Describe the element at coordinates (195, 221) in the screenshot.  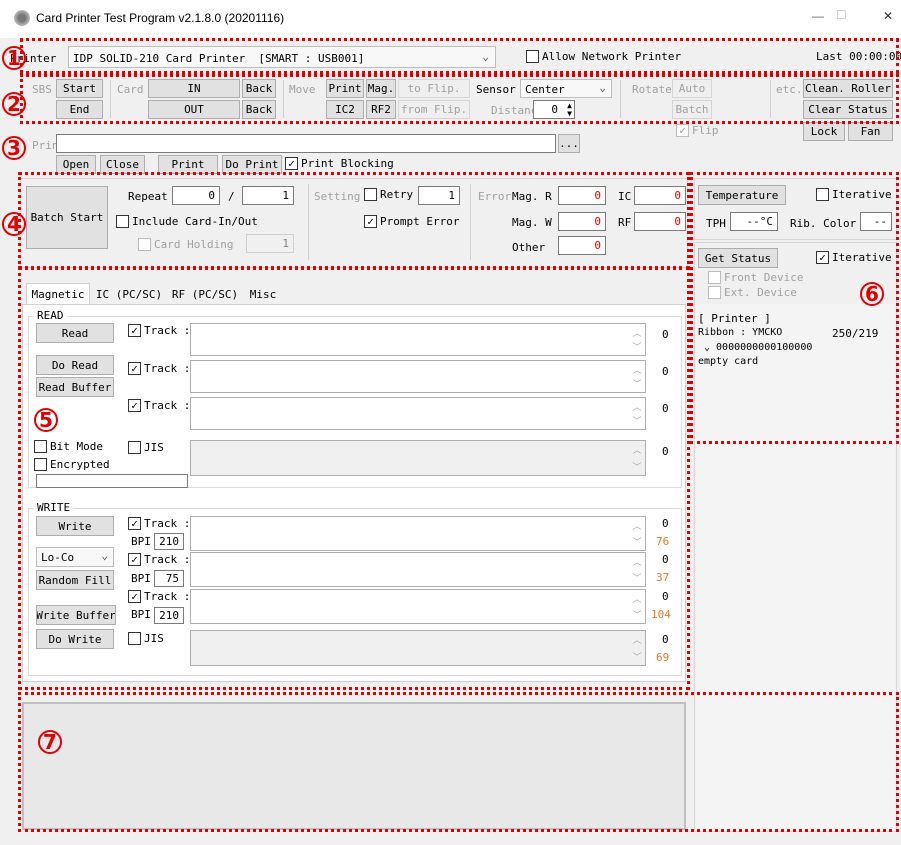
I see `include-card-label: Include Card-In/Out` at that location.